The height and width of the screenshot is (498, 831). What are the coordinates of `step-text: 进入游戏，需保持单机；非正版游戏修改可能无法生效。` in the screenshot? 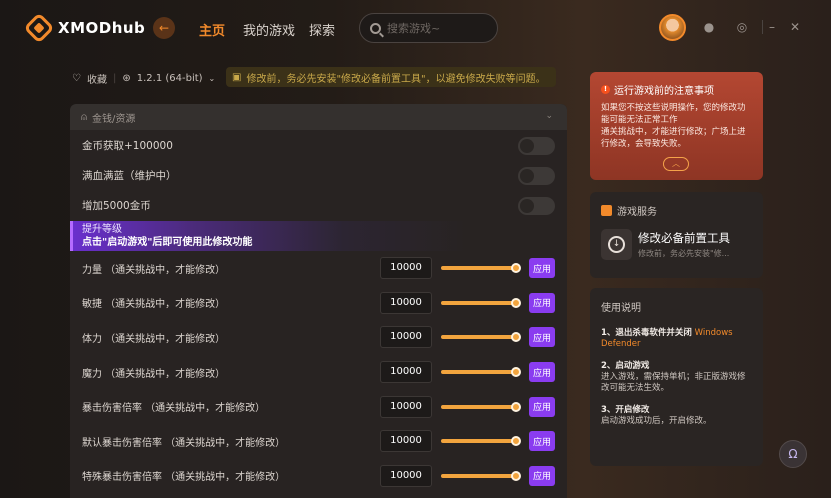 It's located at (673, 382).